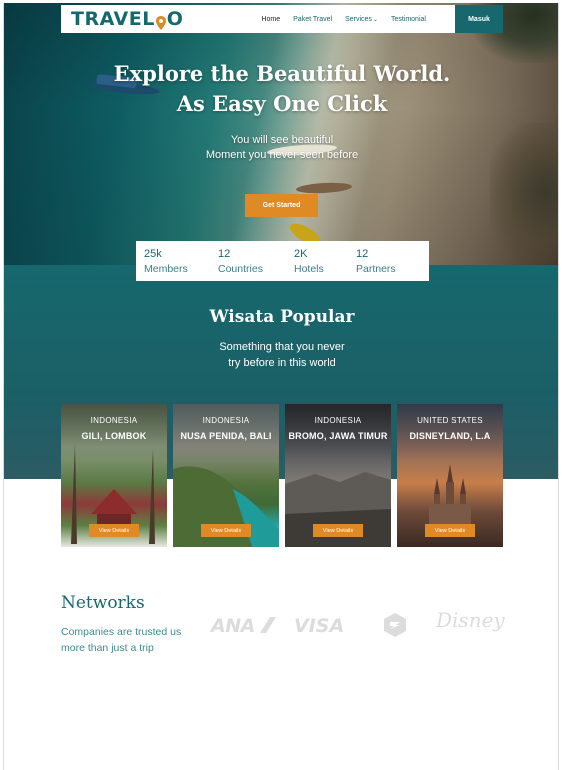  I want to click on stat-label: Hotels, so click(309, 269).